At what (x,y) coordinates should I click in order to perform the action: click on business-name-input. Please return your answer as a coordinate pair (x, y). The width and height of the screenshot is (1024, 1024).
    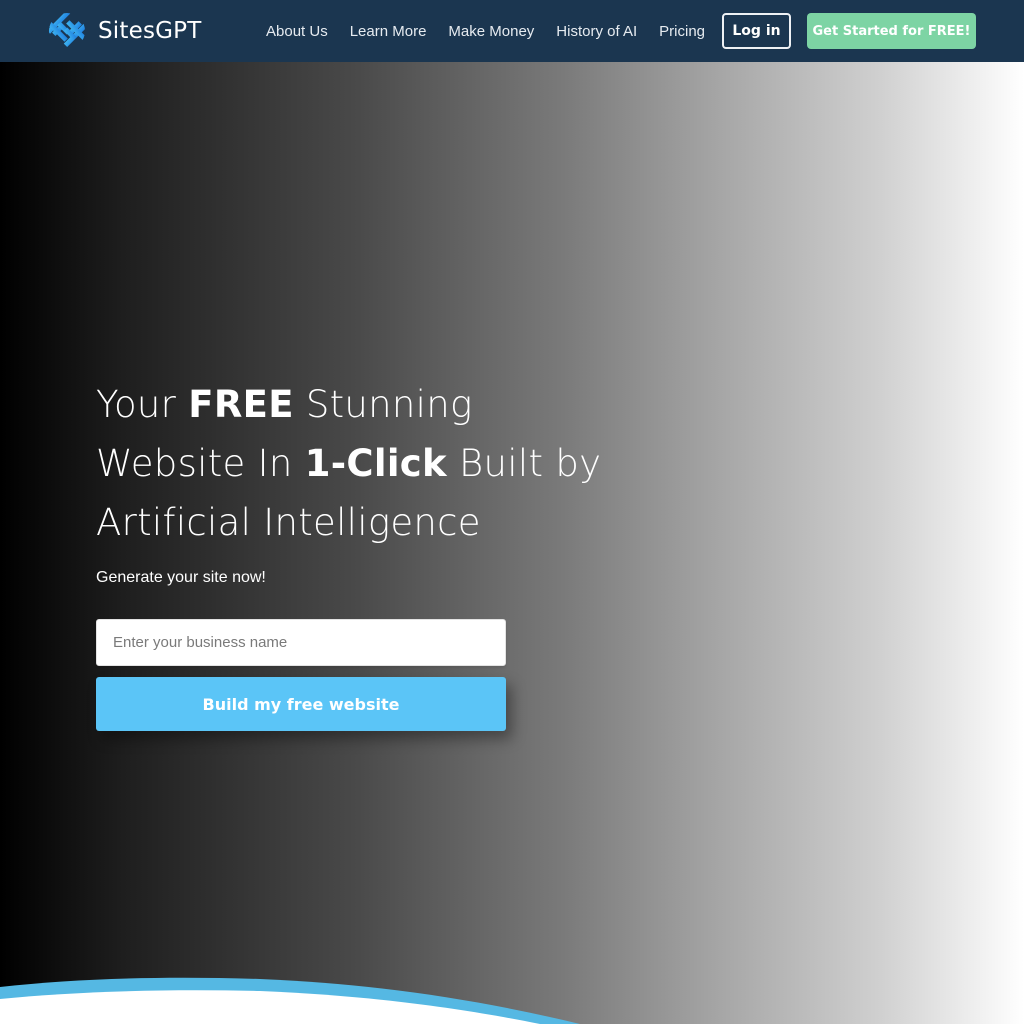
    Looking at the image, I should click on (301, 642).